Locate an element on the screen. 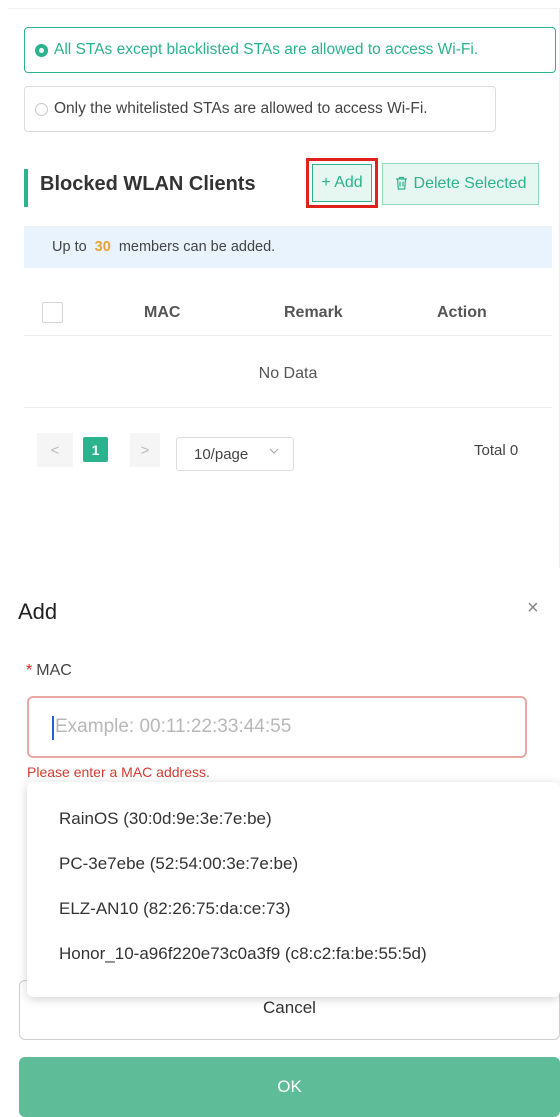  add-button: + Add is located at coordinates (342, 183).